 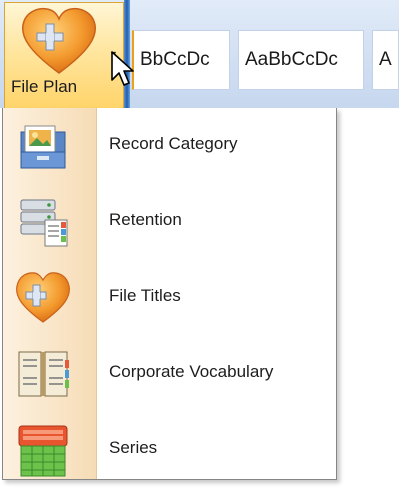 I want to click on menu-item-retention: Retention, so click(x=169, y=222).